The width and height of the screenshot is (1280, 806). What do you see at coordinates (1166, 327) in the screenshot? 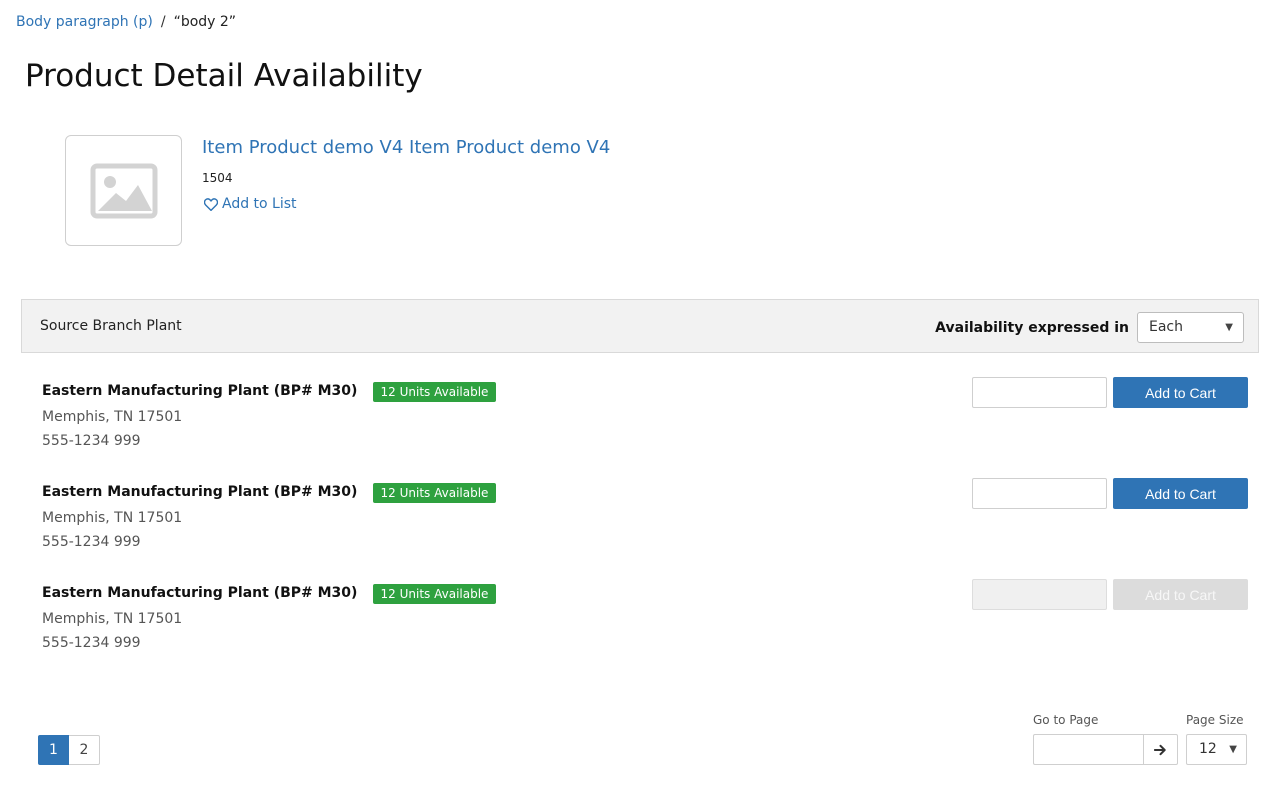
I see `unit-of-measure-value: Each` at bounding box center [1166, 327].